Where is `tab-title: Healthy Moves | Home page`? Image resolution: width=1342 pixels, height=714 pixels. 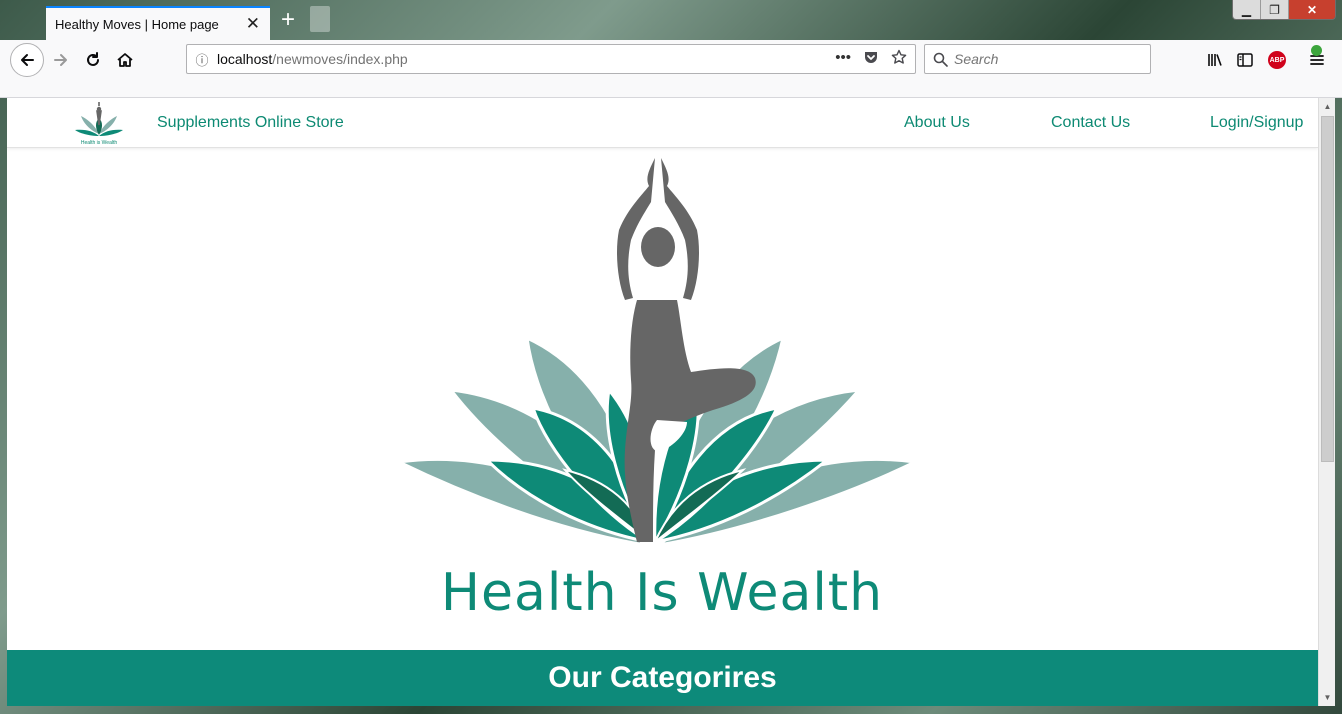 tab-title: Healthy Moves | Home page is located at coordinates (137, 24).